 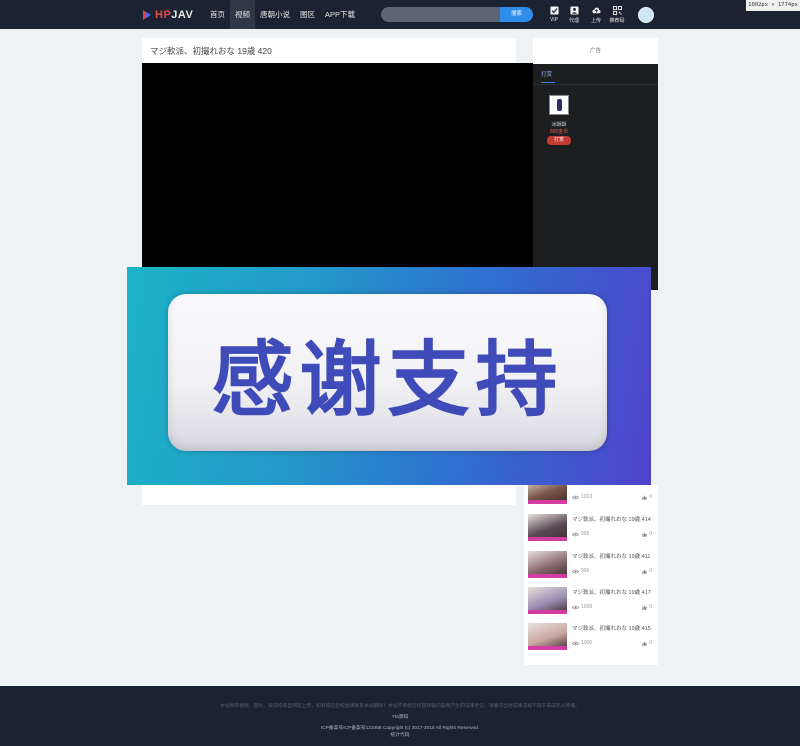 I want to click on footer-brand: YM源码, so click(x=400, y=716).